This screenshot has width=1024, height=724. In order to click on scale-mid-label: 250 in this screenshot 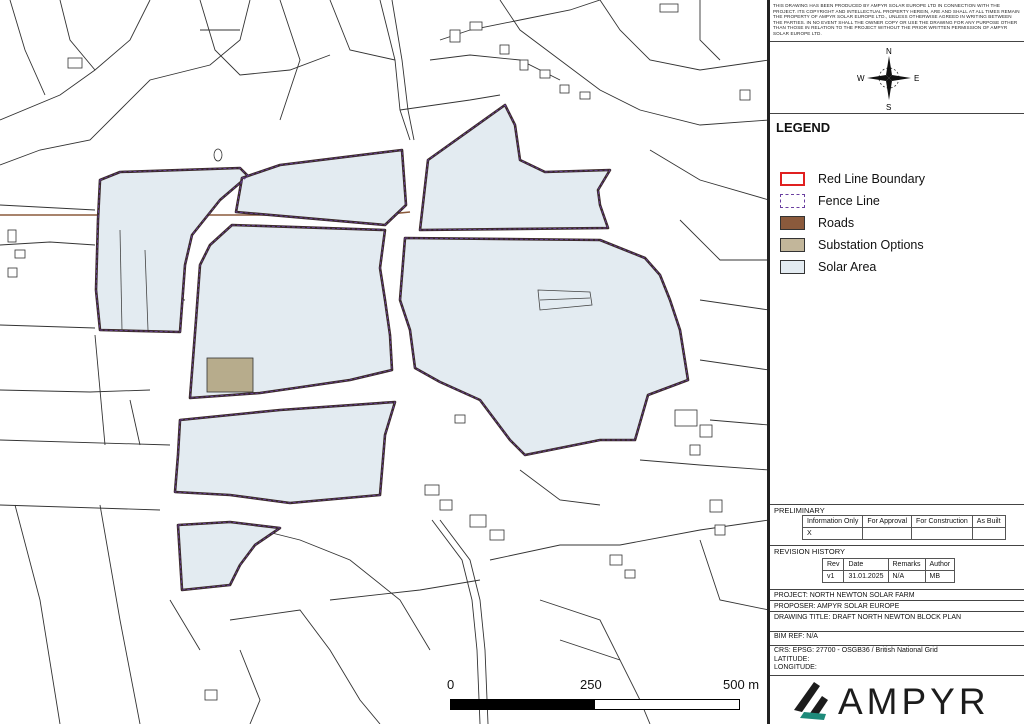, I will do `click(591, 684)`.